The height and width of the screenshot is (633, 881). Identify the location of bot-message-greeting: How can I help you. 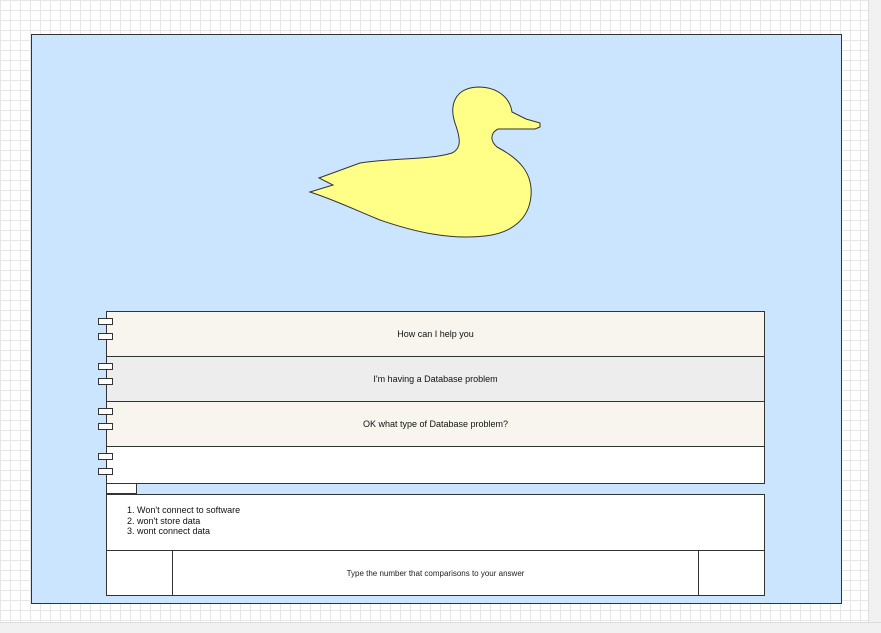
(435, 334).